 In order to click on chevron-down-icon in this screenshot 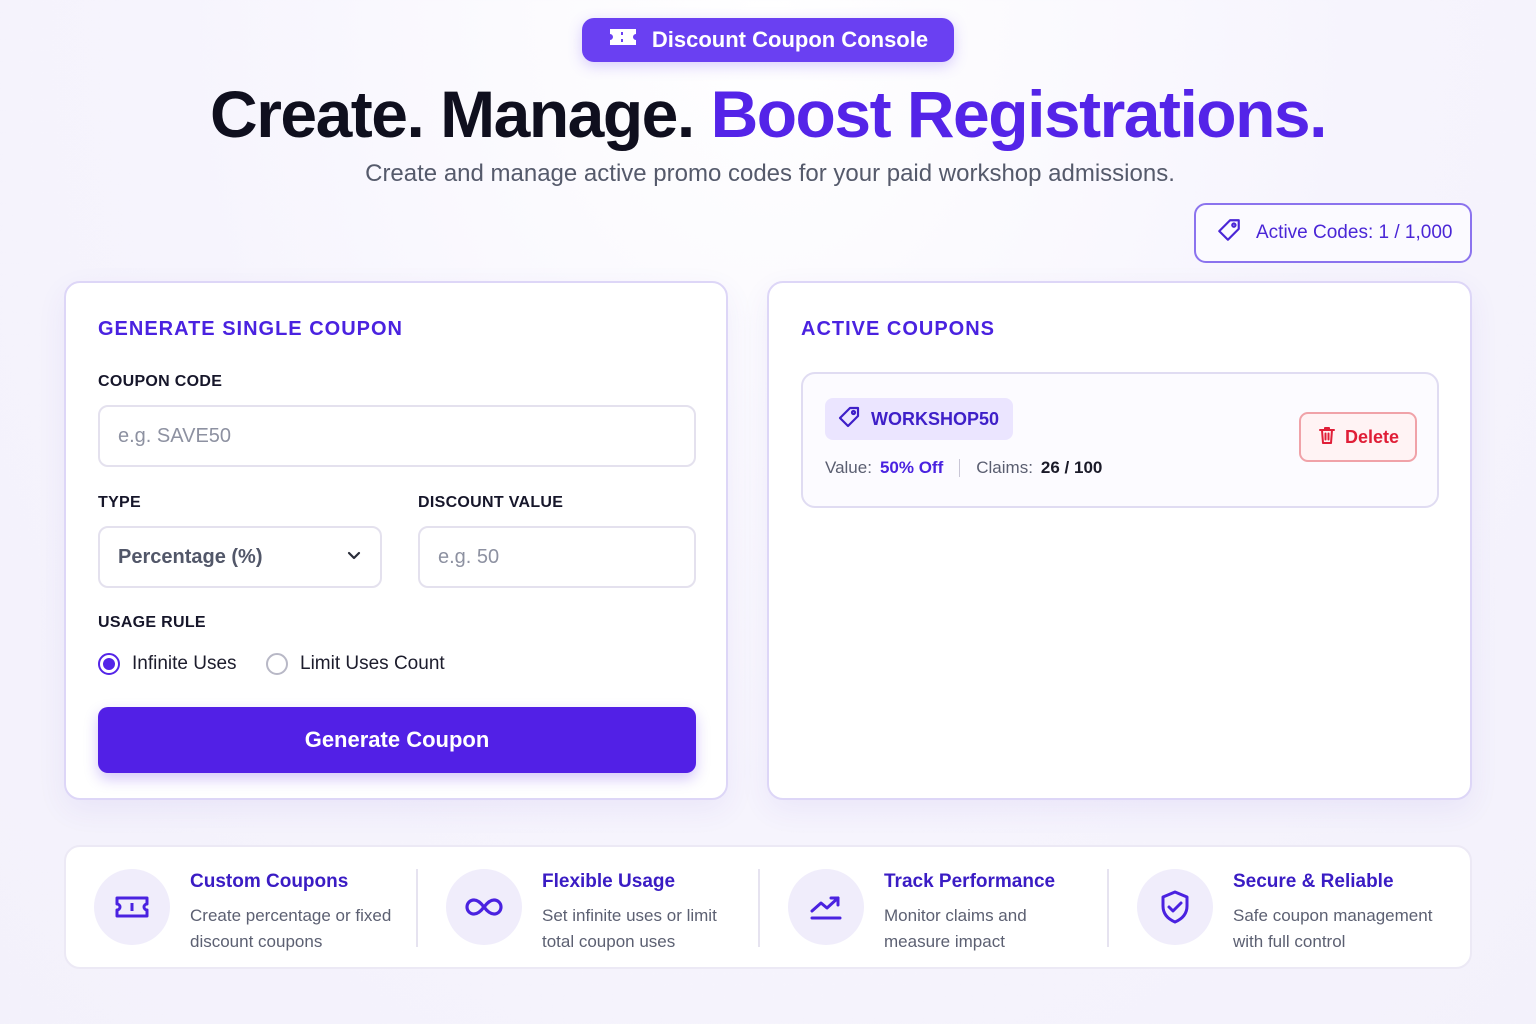, I will do `click(354, 557)`.